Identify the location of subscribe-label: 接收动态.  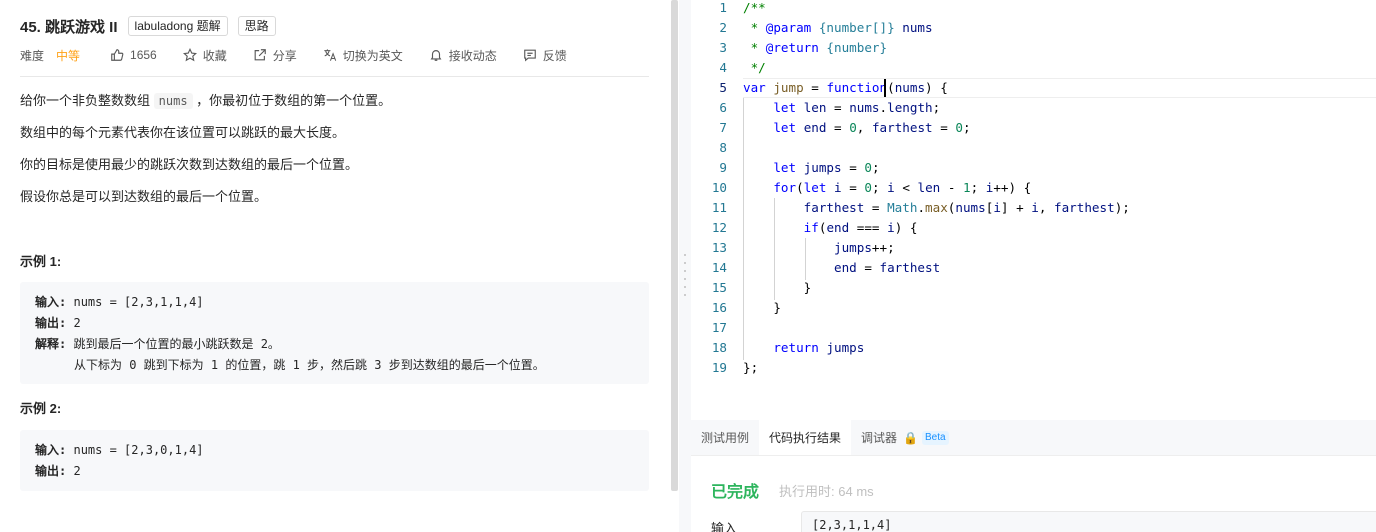
(472, 55).